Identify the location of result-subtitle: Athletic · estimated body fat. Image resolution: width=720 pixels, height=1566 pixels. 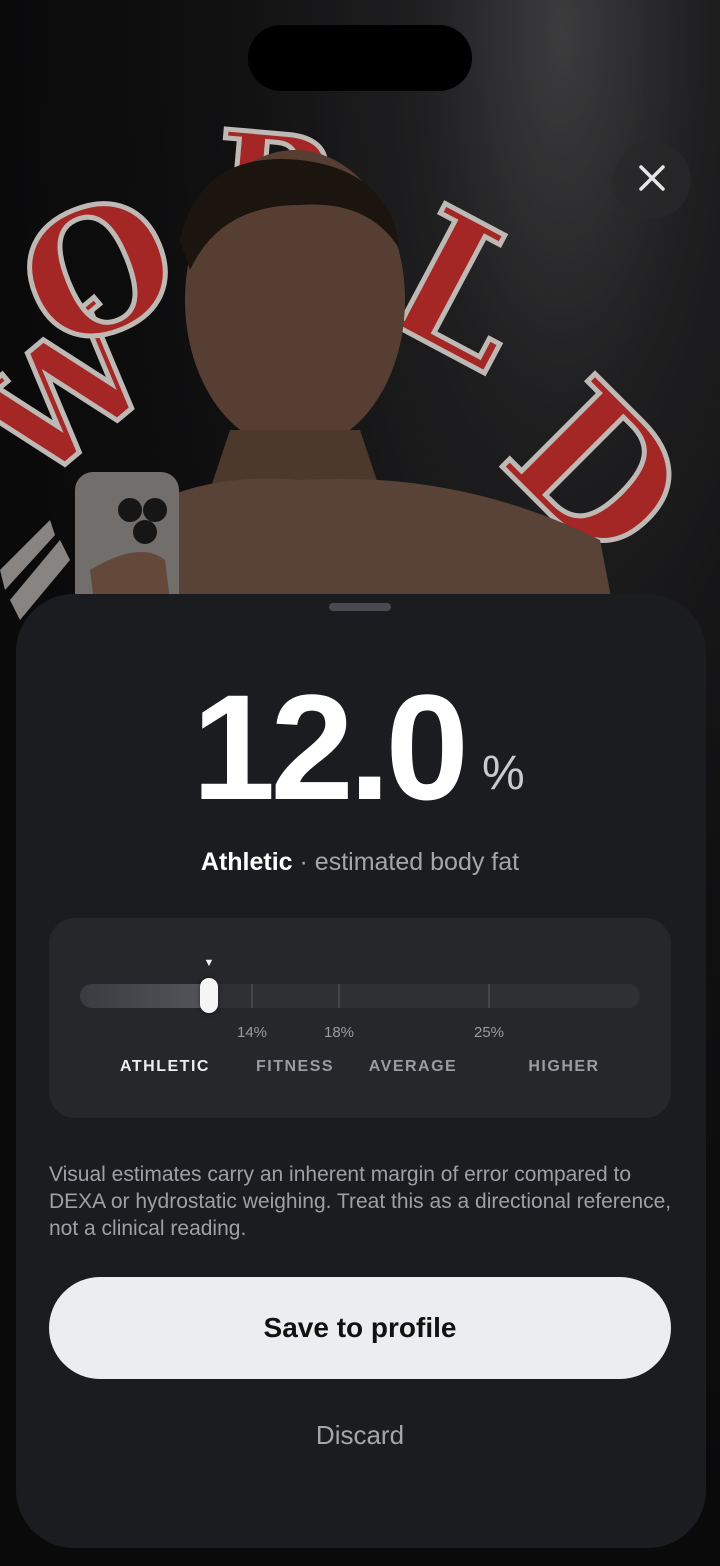
(360, 862).